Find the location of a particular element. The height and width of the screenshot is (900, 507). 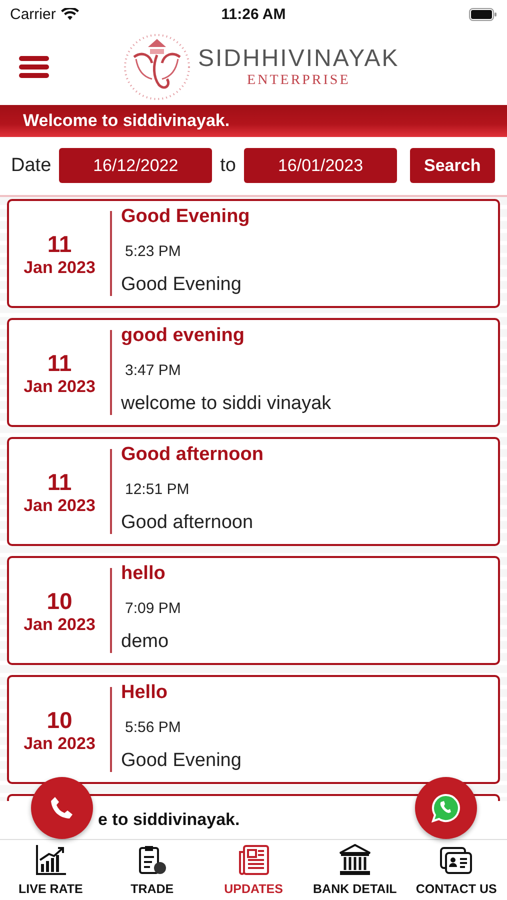

update-card: 11 Jan 2023 Good afternoon 12:51 PM Good afternoon is located at coordinates (253, 491).